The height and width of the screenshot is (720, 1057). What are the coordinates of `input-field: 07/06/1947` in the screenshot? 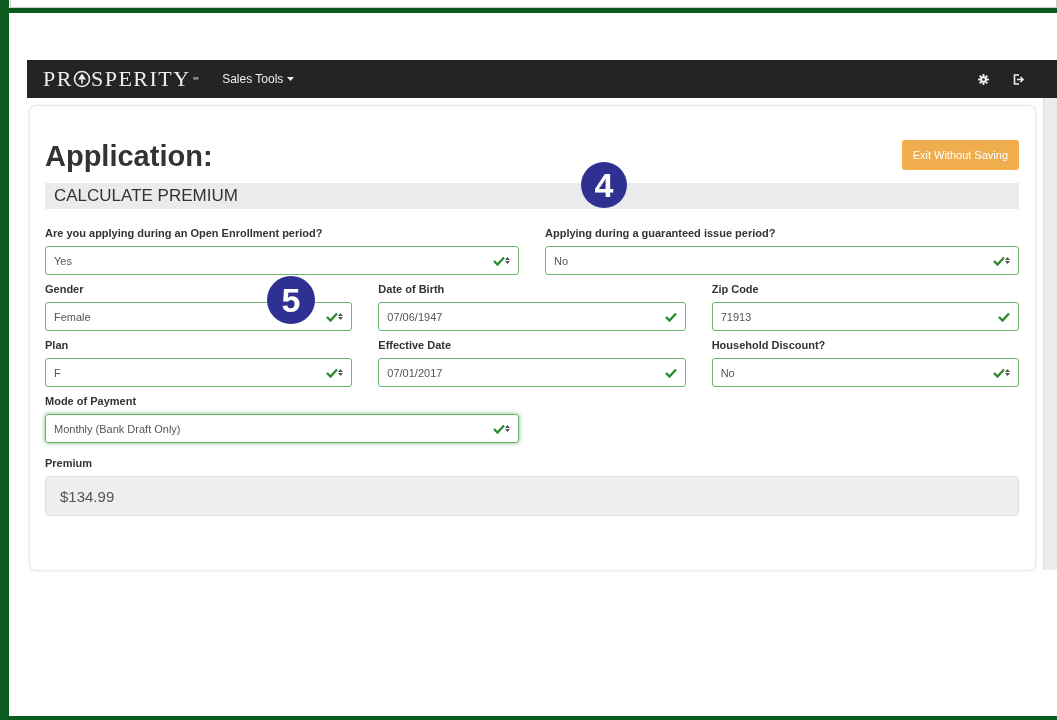 It's located at (532, 316).